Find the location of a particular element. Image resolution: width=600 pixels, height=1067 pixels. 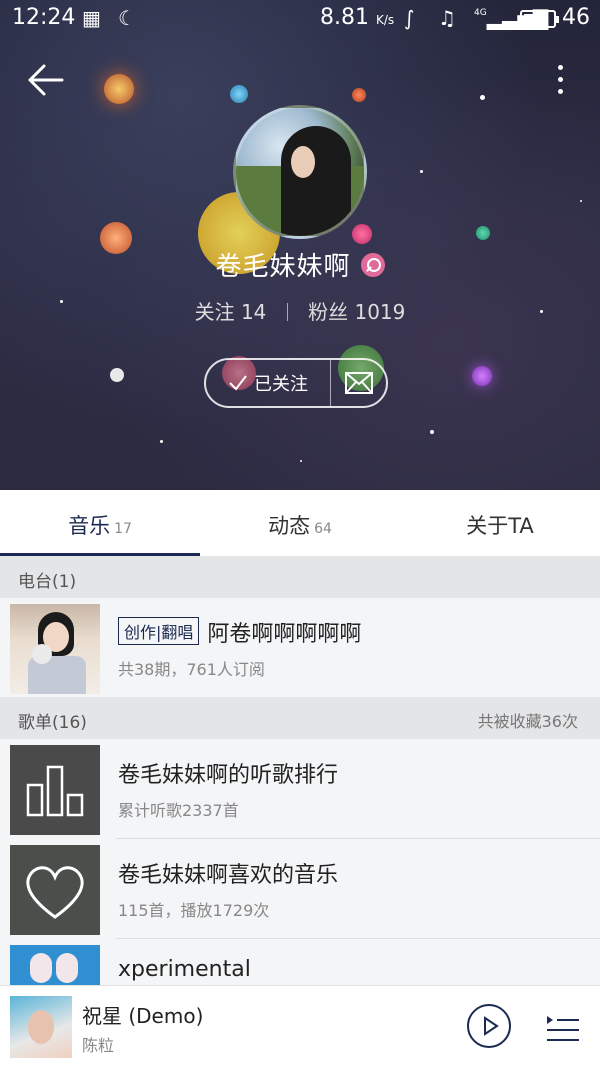

section-title: 电台(1) is located at coordinates (47, 582).